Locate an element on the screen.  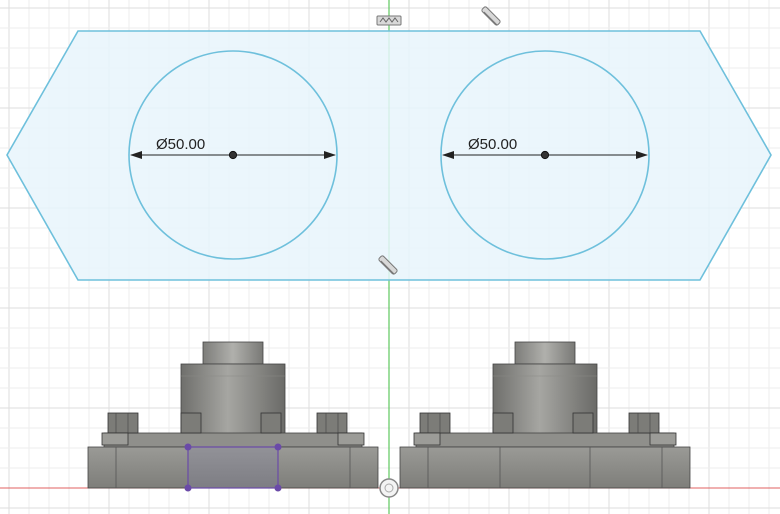
diameter-label-right: Ø50.00 is located at coordinates (492, 144).